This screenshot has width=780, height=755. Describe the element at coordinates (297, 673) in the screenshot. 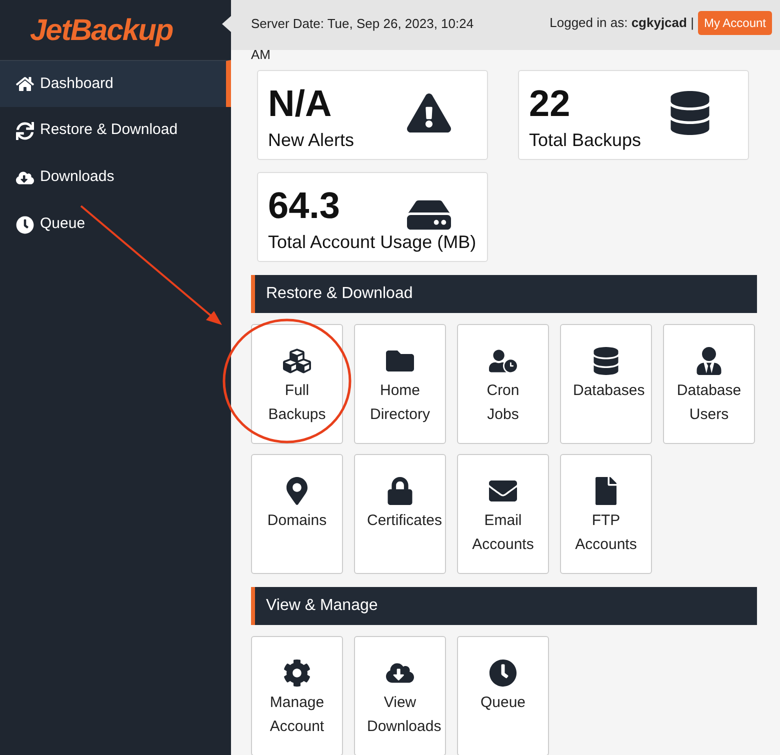

I see `gear-icon` at that location.